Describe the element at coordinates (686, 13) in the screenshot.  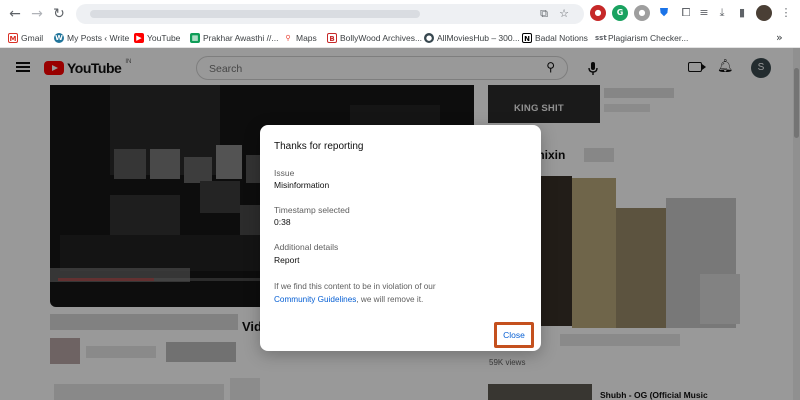
I see `extensions-puzzle-icon: ⧠` at that location.